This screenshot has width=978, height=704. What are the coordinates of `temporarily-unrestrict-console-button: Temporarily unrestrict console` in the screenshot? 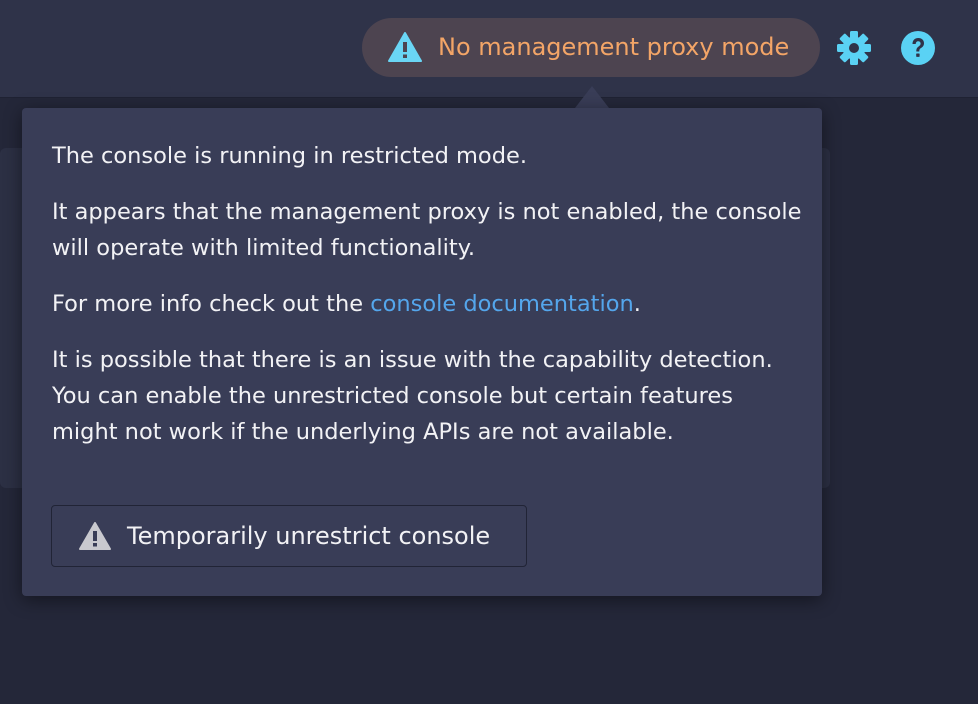 It's located at (289, 536).